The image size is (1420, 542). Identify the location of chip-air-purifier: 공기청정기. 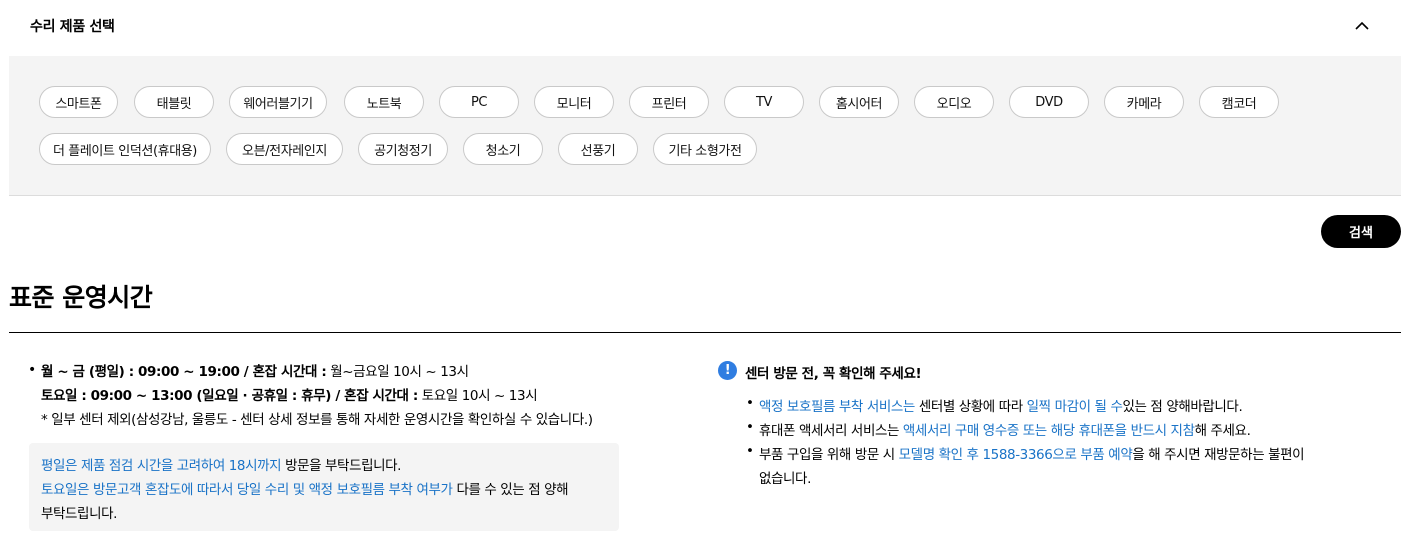
(403, 149).